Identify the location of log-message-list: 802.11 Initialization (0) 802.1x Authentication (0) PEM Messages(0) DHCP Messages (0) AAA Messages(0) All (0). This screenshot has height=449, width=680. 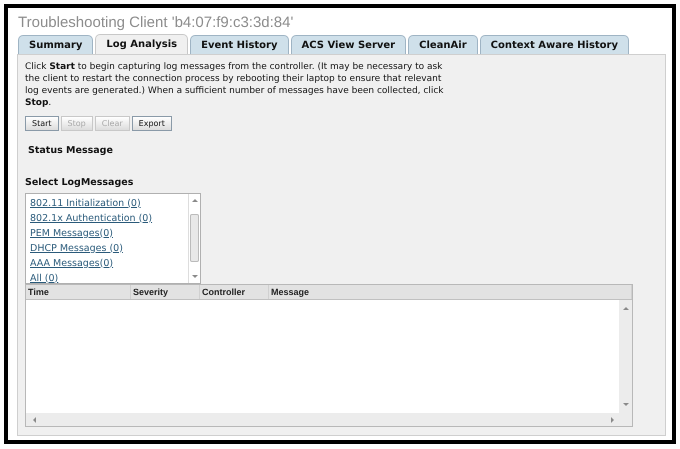
(113, 238).